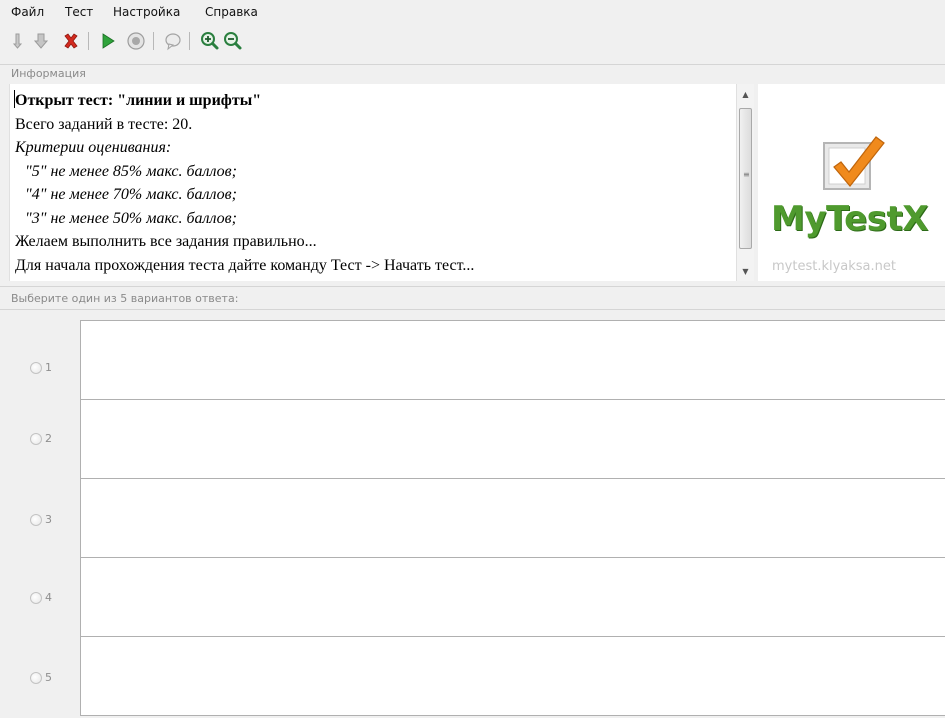 The height and width of the screenshot is (718, 945). I want to click on menu-bar: Файл Тест Настройка Справка, so click(472, 12).